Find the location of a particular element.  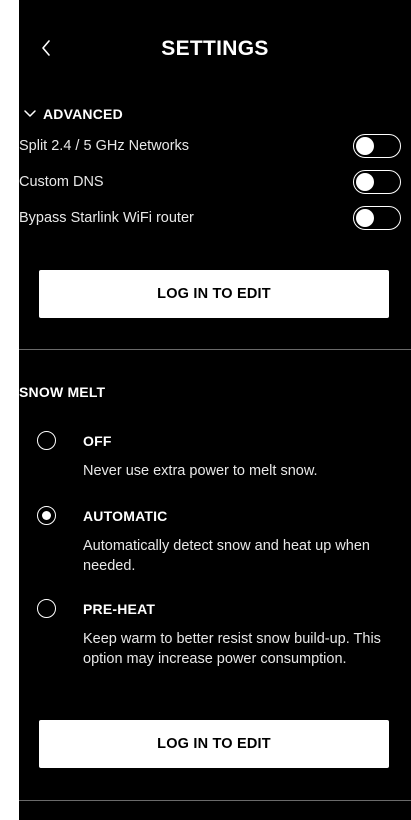

option-title: AUTOMATIC is located at coordinates (125, 516).